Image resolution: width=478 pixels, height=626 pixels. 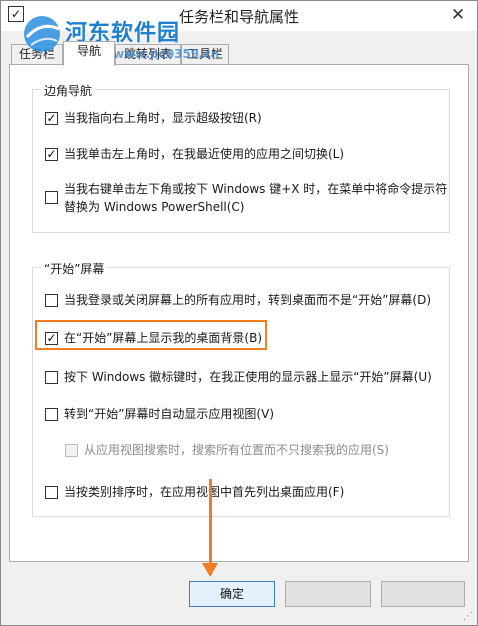 I want to click on option-label: 当我登录或关闭屏幕上的所有应用时，转到桌面而不是“开始”屏幕(D), so click(x=248, y=300).